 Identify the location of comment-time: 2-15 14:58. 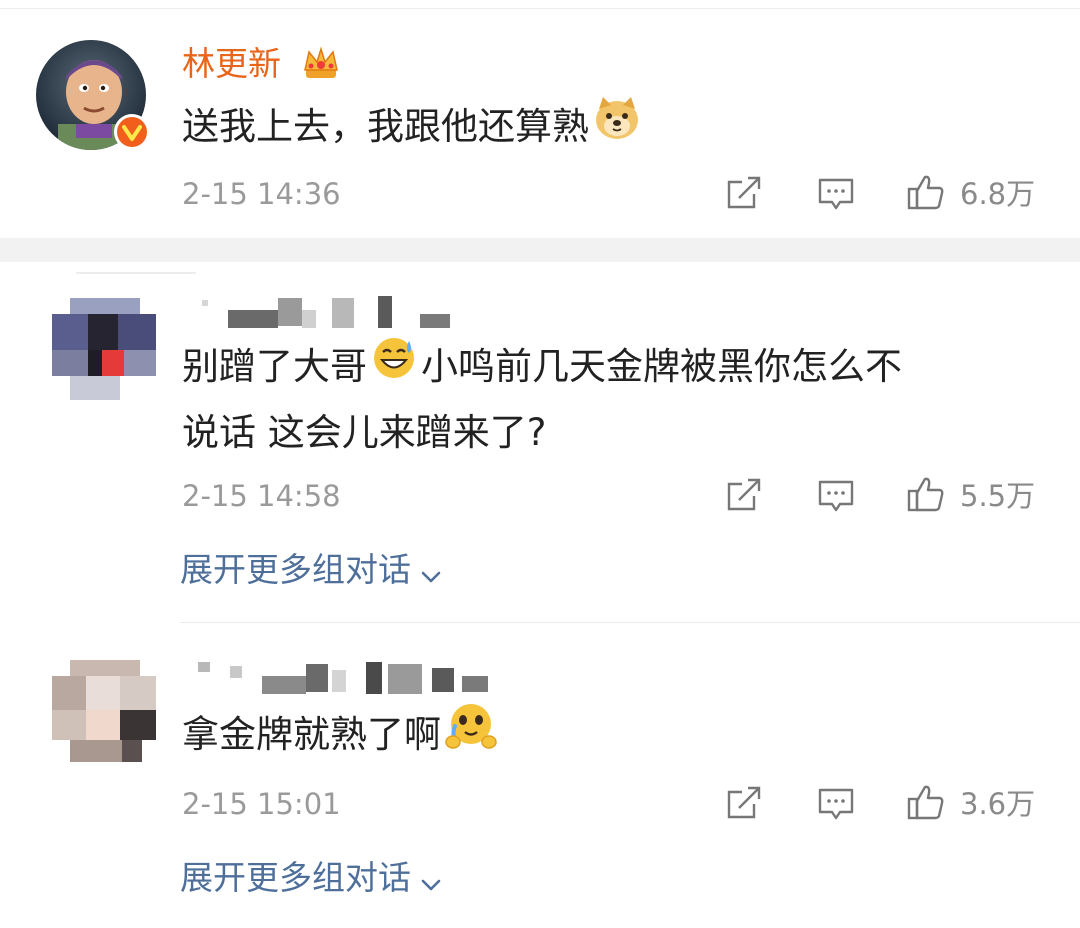
(261, 496).